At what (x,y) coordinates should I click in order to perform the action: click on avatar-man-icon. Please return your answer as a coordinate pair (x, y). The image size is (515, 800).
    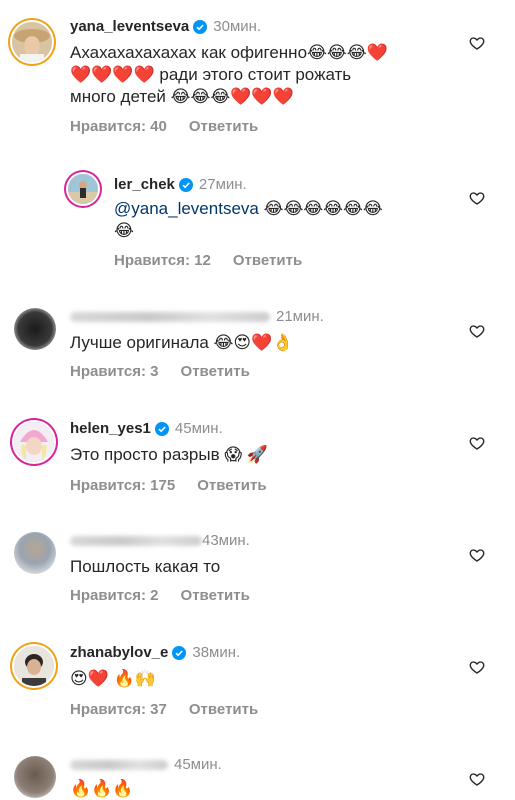
    Looking at the image, I should click on (34, 666).